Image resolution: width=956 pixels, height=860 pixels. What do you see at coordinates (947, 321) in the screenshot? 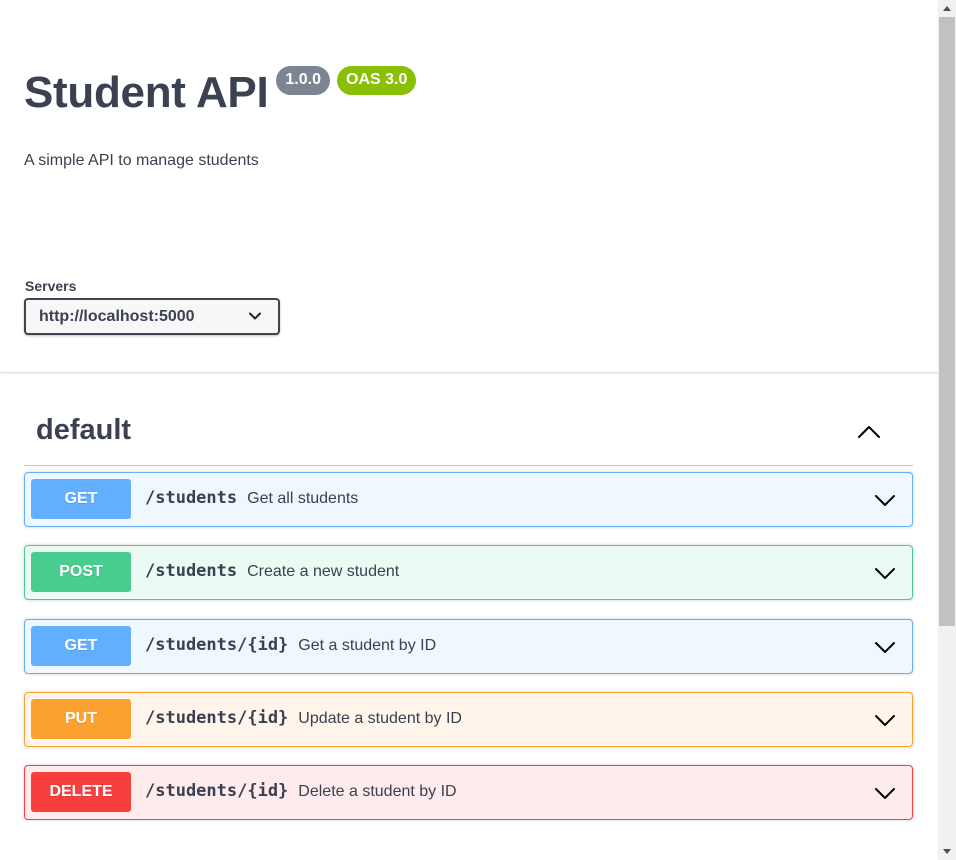
I see `scrollbar-thumb` at bounding box center [947, 321].